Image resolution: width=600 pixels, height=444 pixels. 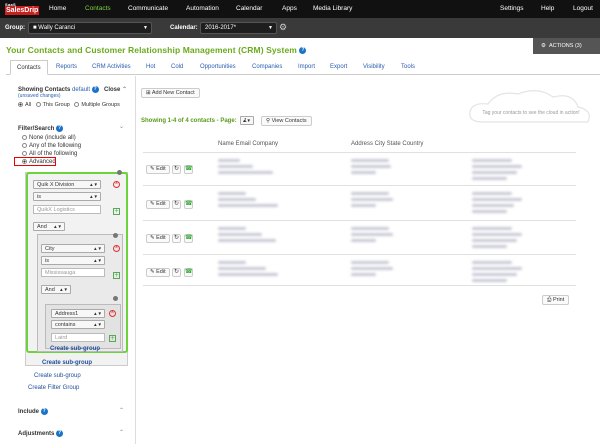 I want to click on rule1-value-input: QuikX Logistics, so click(x=67, y=209).